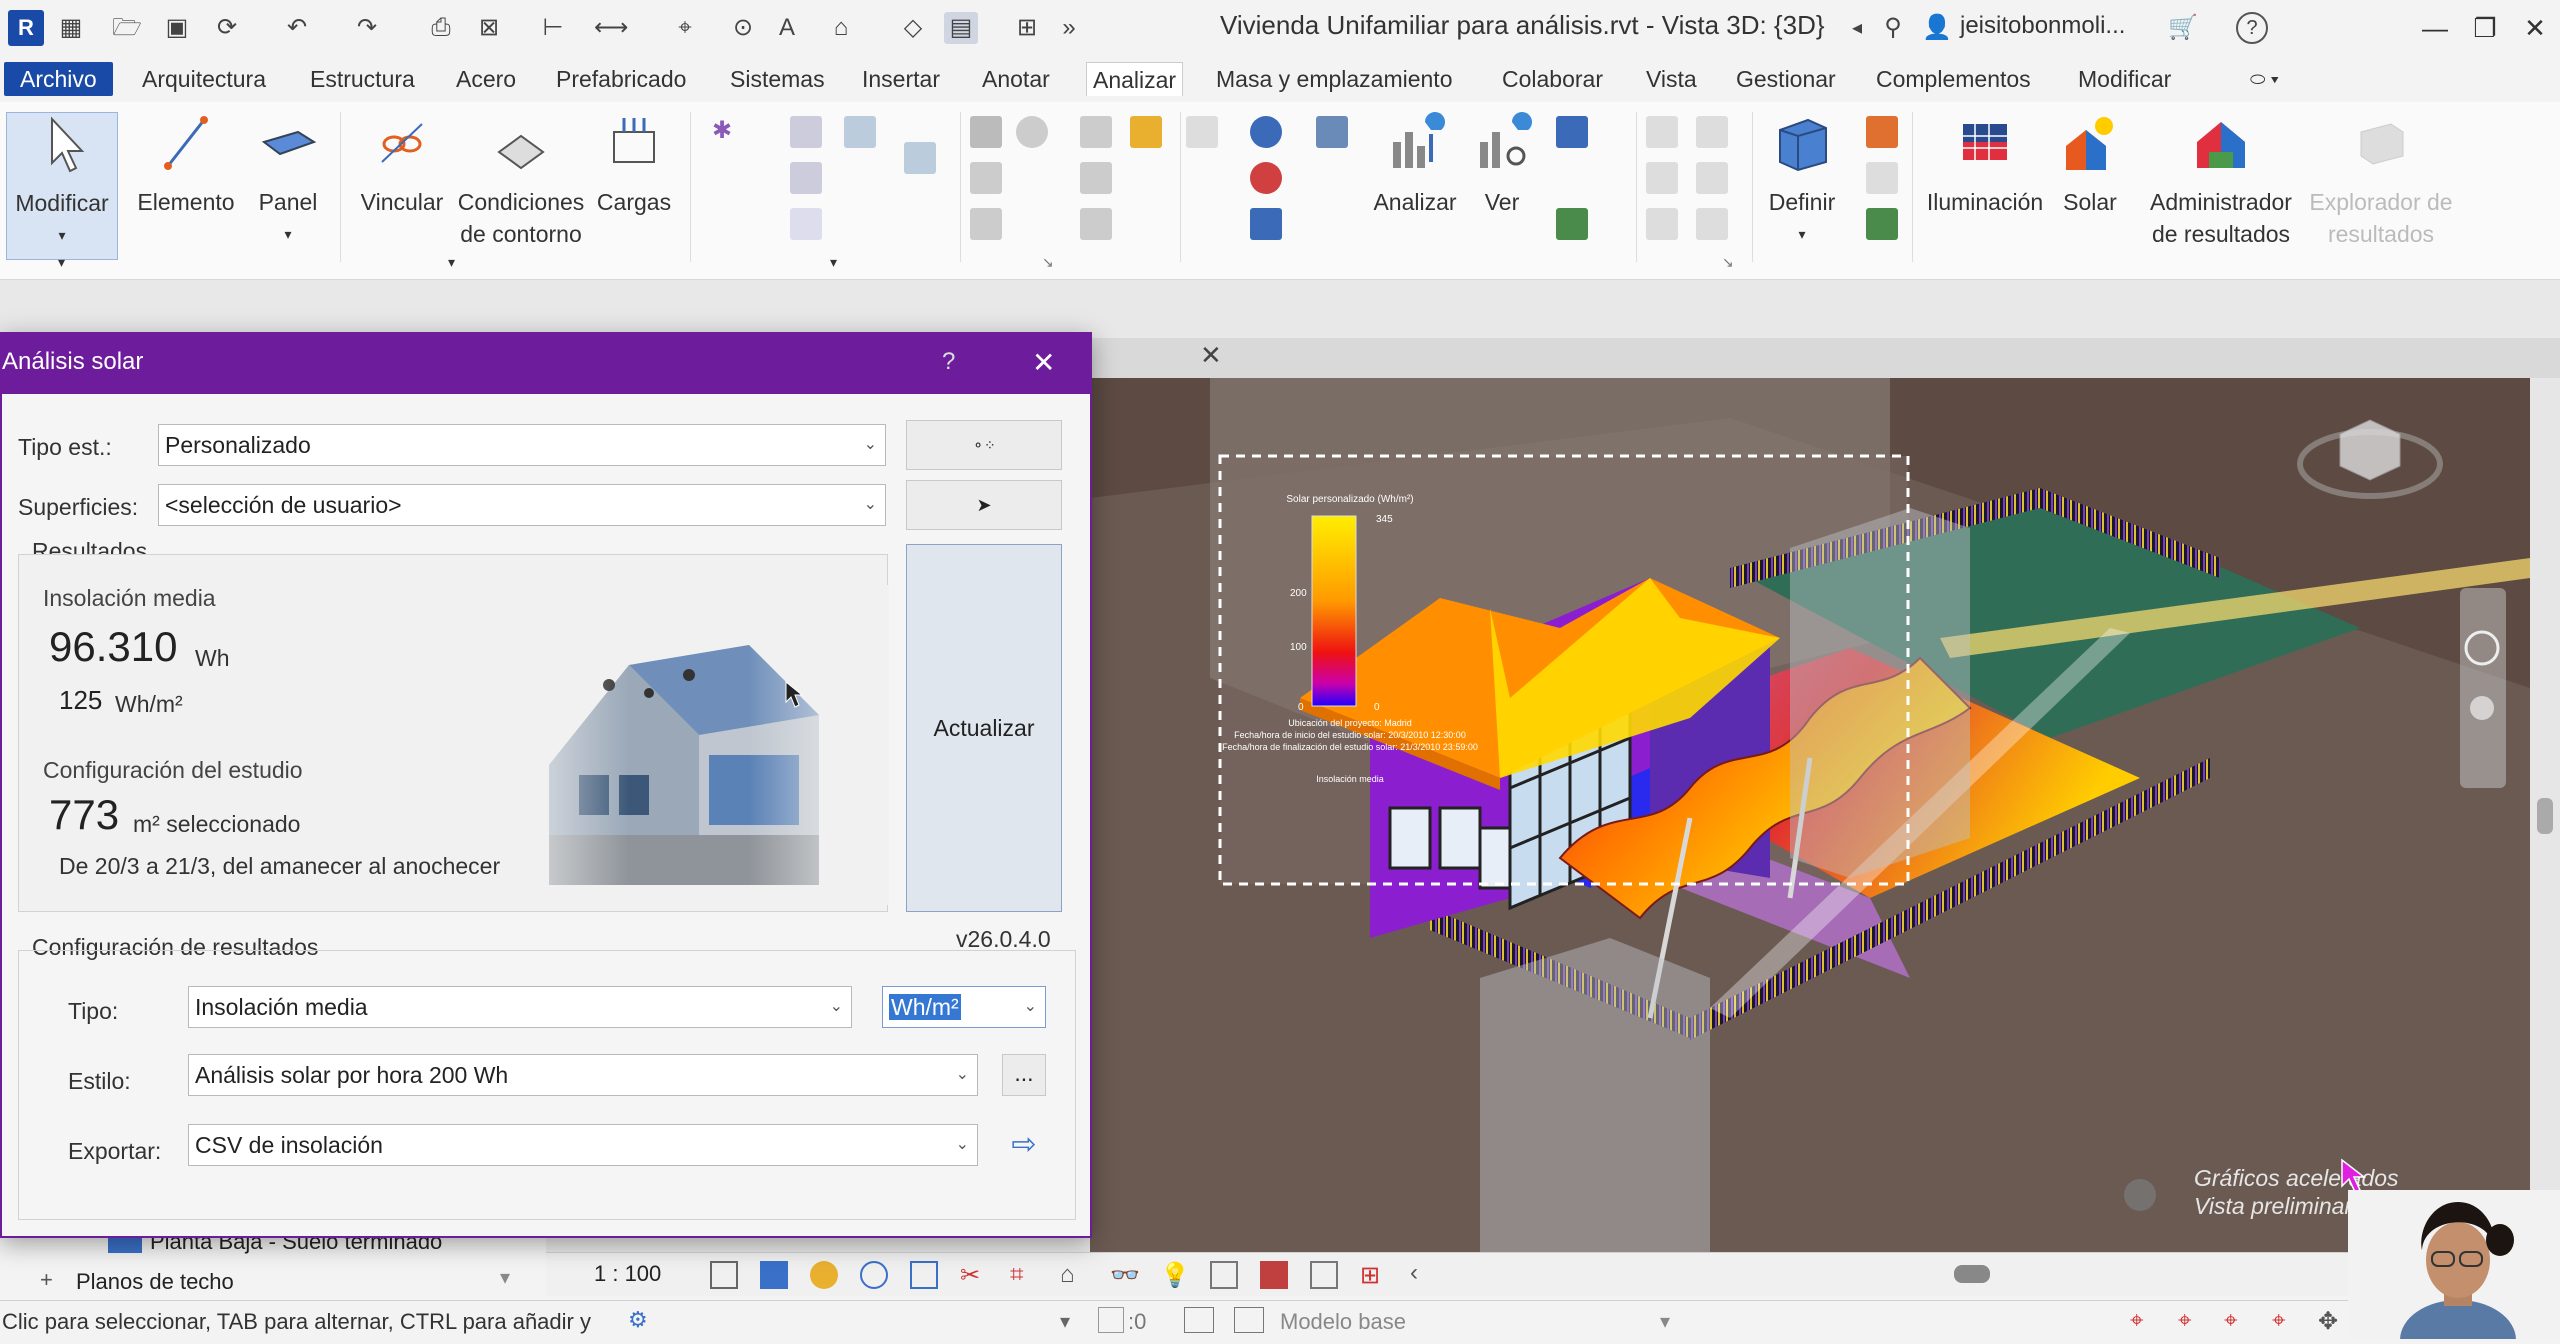 Image resolution: width=2560 pixels, height=1344 pixels. I want to click on select-underlay-icon: ⌖, so click(2185, 1321).